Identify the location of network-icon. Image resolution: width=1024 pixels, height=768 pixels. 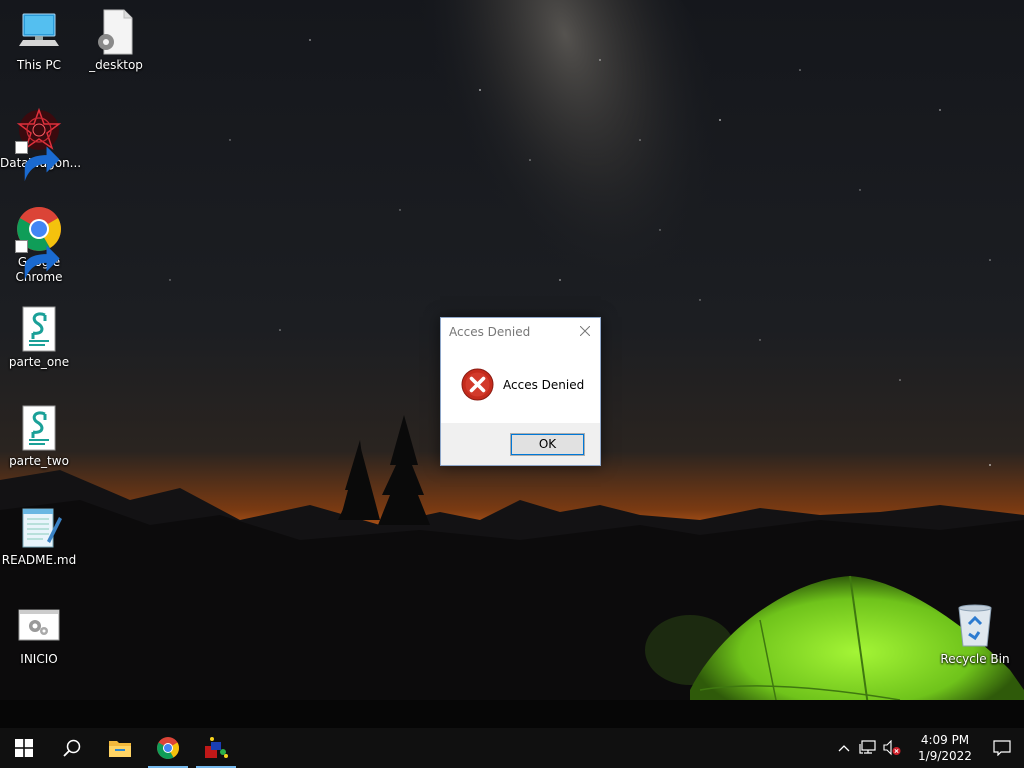
(867, 747).